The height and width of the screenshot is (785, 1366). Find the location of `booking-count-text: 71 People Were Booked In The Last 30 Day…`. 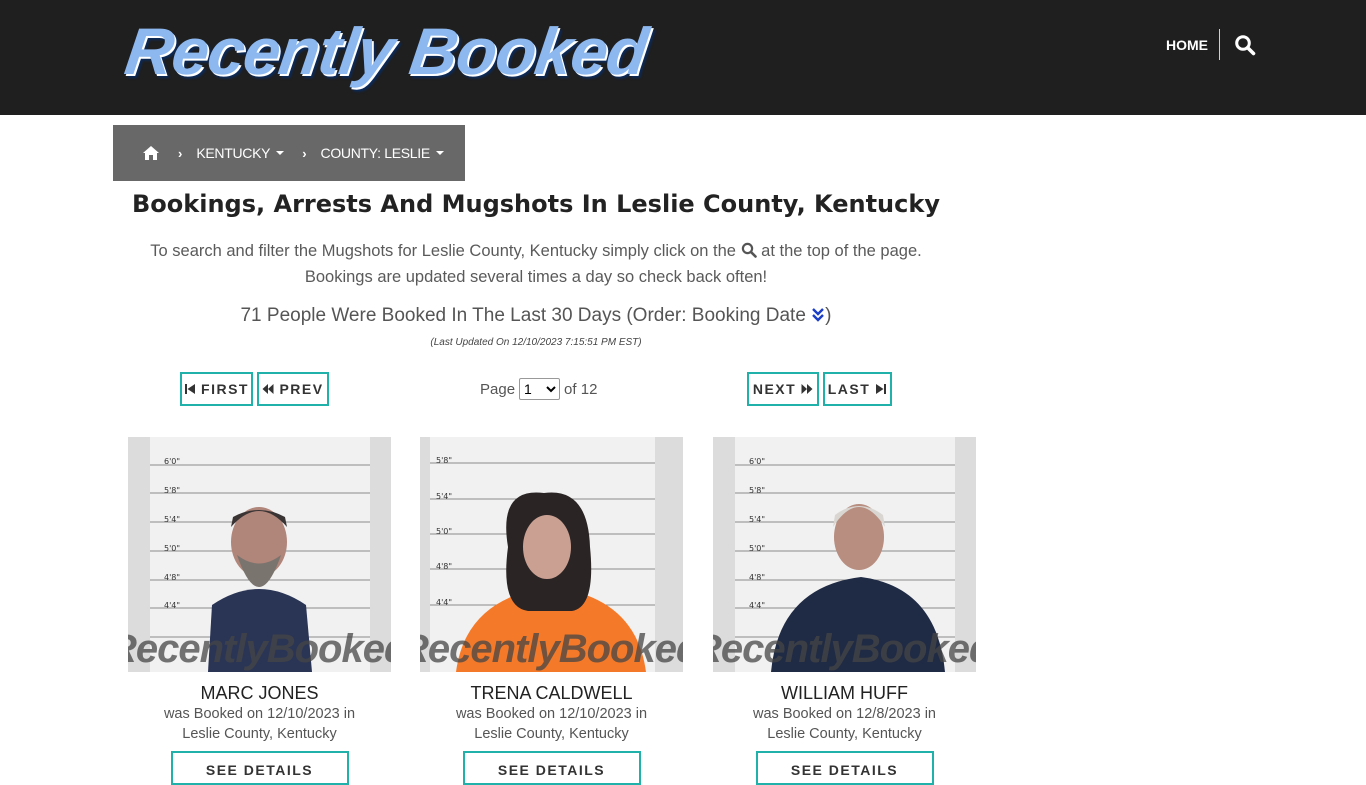

booking-count-text: 71 People Were Booked In The Last 30 Day… is located at coordinates (523, 315).